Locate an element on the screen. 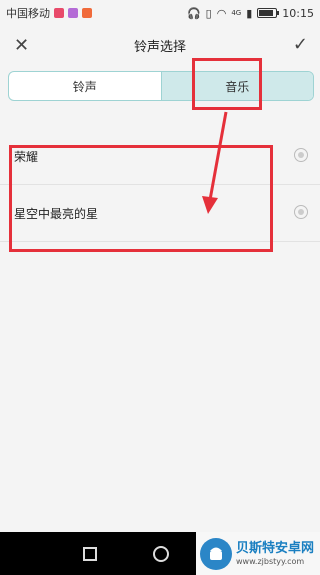  watermark: 贝斯特安卓网 www.zjbstyy.com is located at coordinates (258, 553).